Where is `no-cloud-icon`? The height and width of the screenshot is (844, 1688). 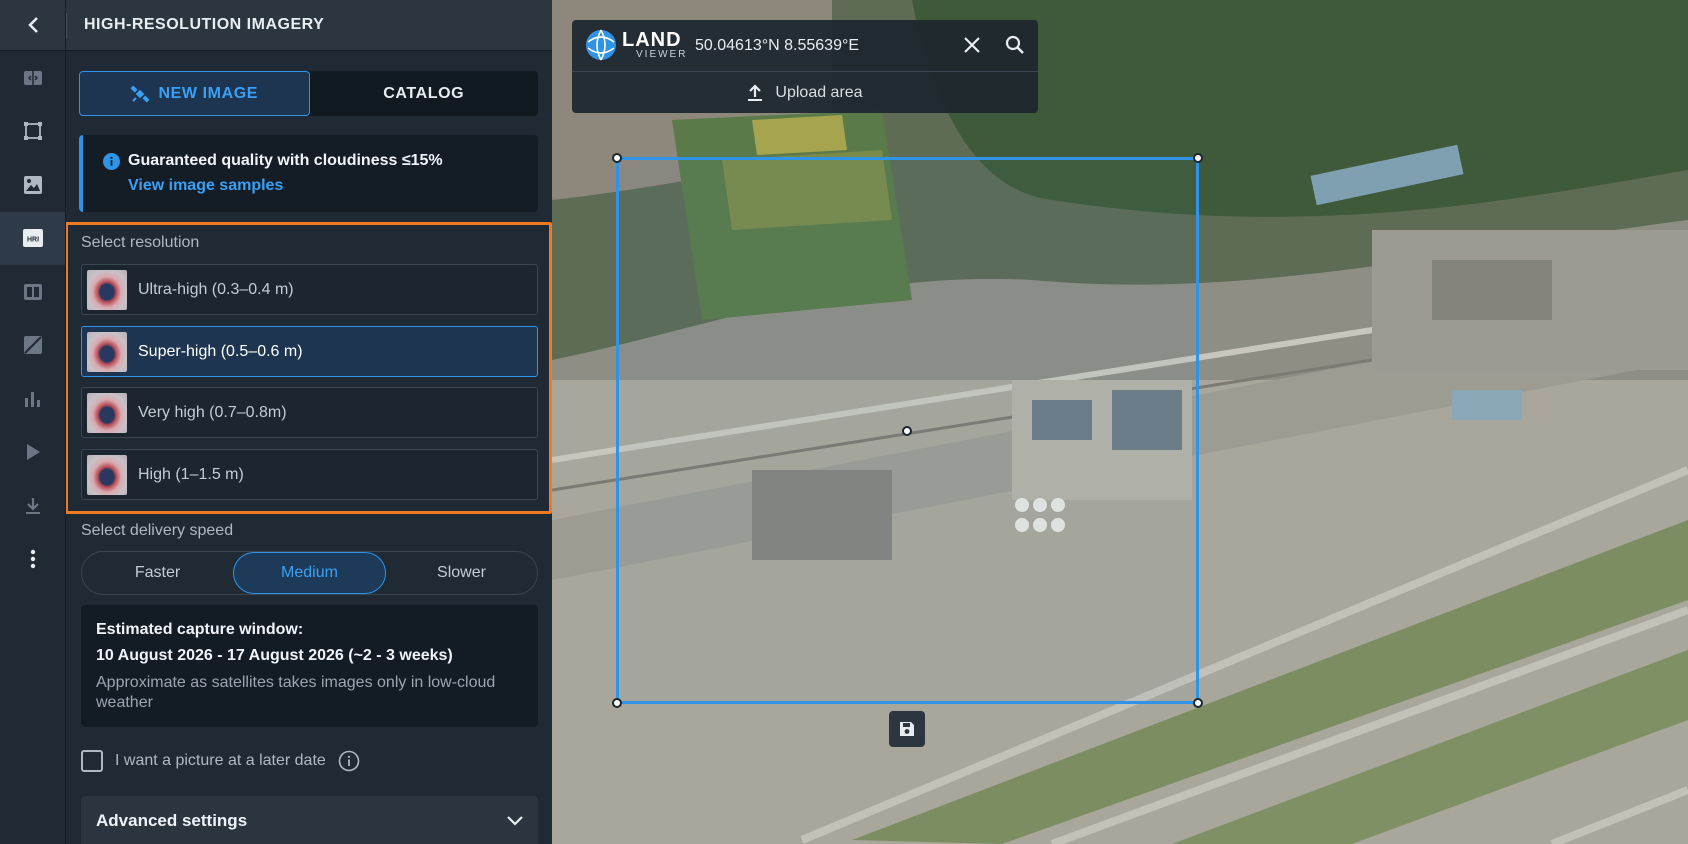 no-cloud-icon is located at coordinates (32, 345).